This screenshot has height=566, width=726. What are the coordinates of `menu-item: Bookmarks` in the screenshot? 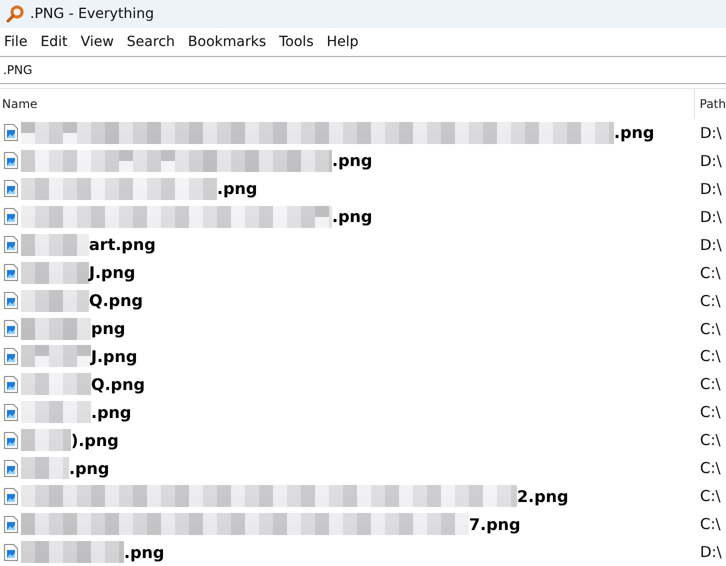 It's located at (229, 42).